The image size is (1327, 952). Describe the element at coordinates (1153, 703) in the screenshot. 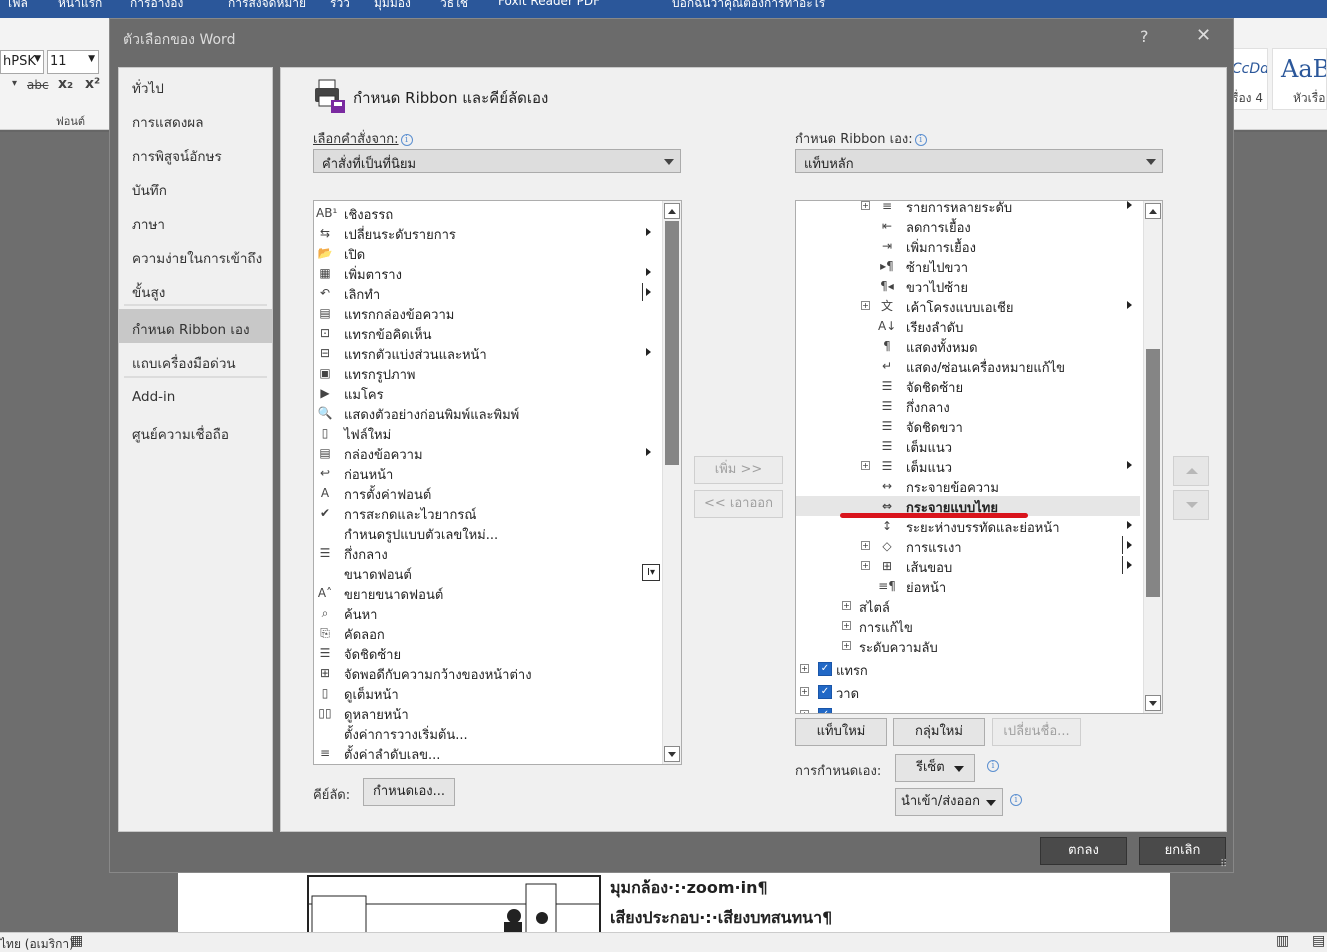

I see `scroll-down-button` at that location.